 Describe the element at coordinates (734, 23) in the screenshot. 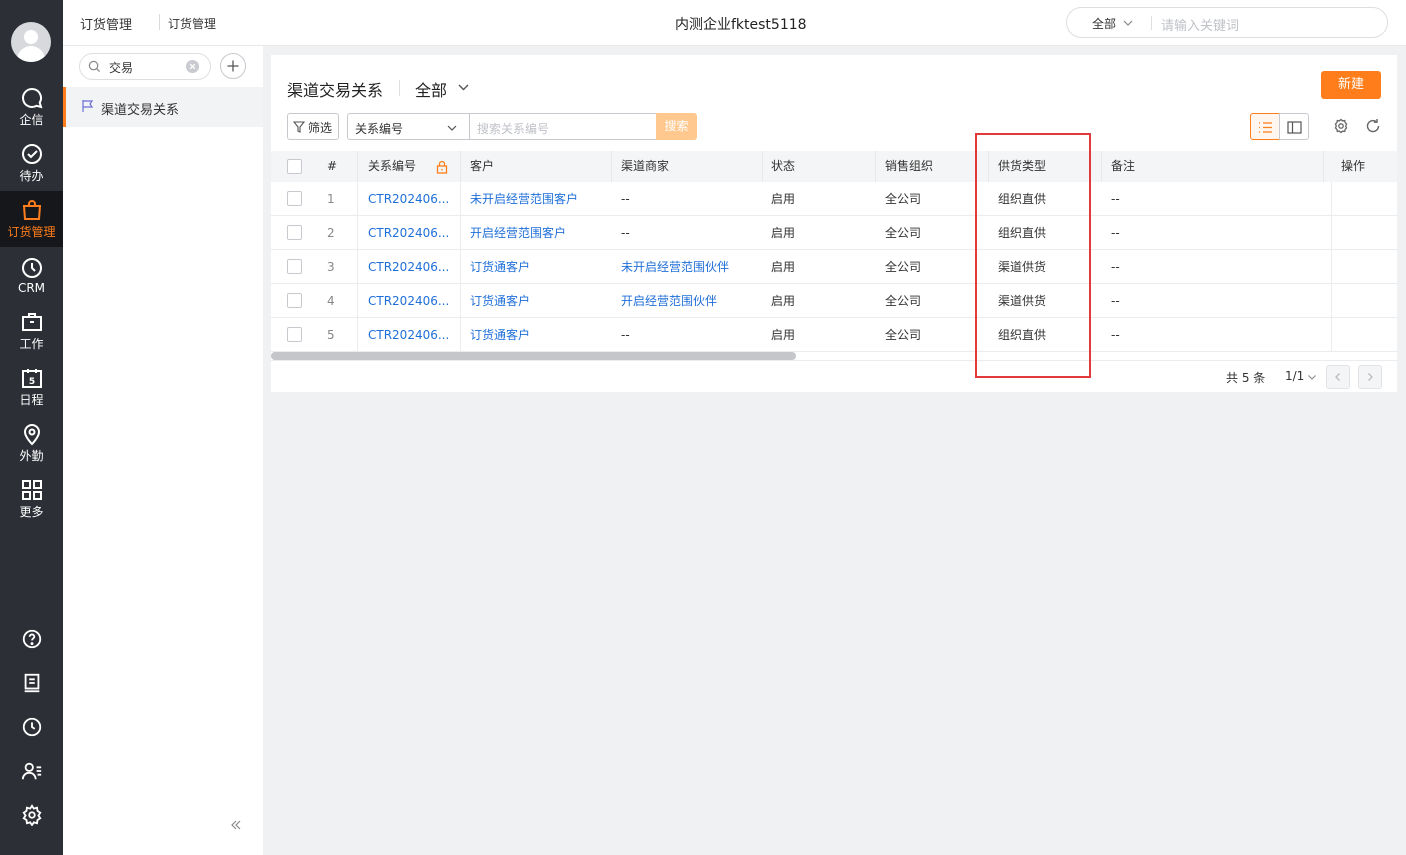

I see `top-header: 订货管理 订货管理 内测企业fktest5118 全部 请输入关键词` at that location.